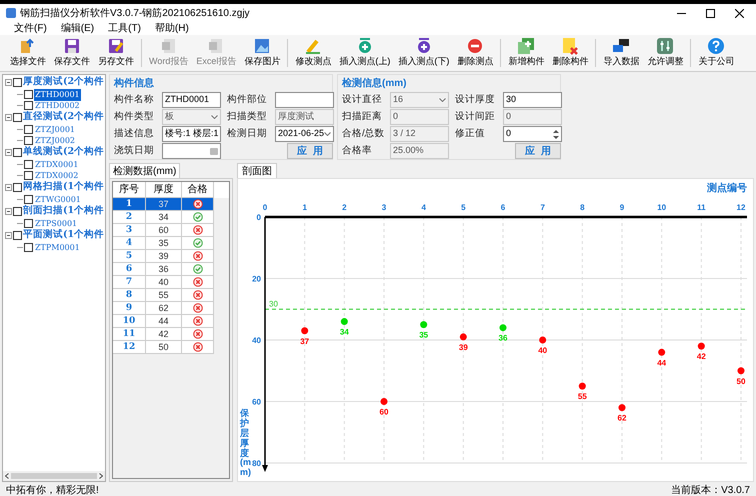 The image size is (756, 496). What do you see at coordinates (171, 28) in the screenshot?
I see `menu-item: 帮助(H)` at bounding box center [171, 28].